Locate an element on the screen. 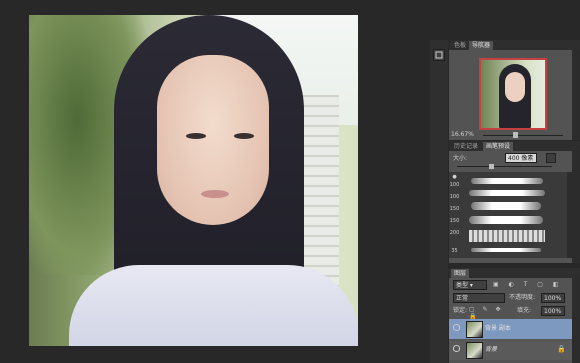  navigator-zoom-row: 16.67% is located at coordinates (510, 135).